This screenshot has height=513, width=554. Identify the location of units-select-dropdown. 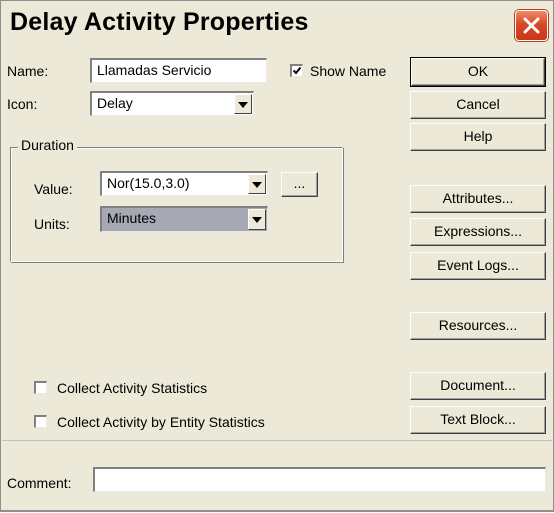
(257, 219).